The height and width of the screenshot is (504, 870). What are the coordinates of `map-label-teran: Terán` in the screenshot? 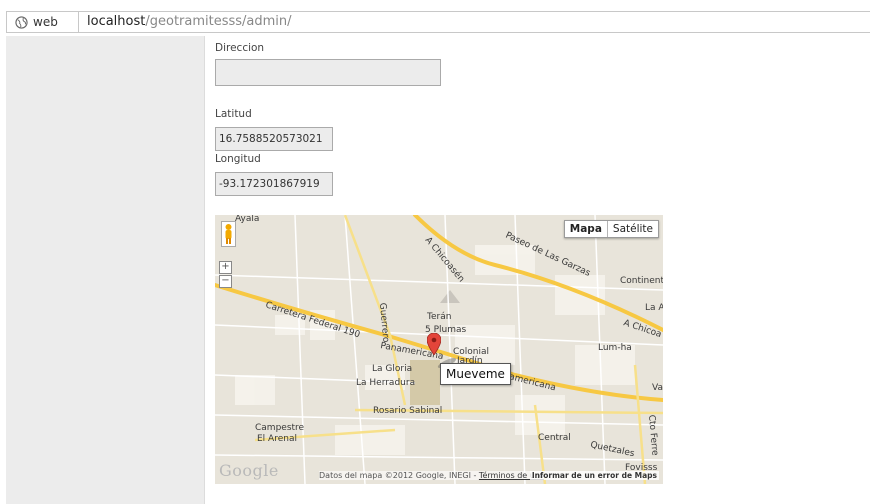 It's located at (438, 317).